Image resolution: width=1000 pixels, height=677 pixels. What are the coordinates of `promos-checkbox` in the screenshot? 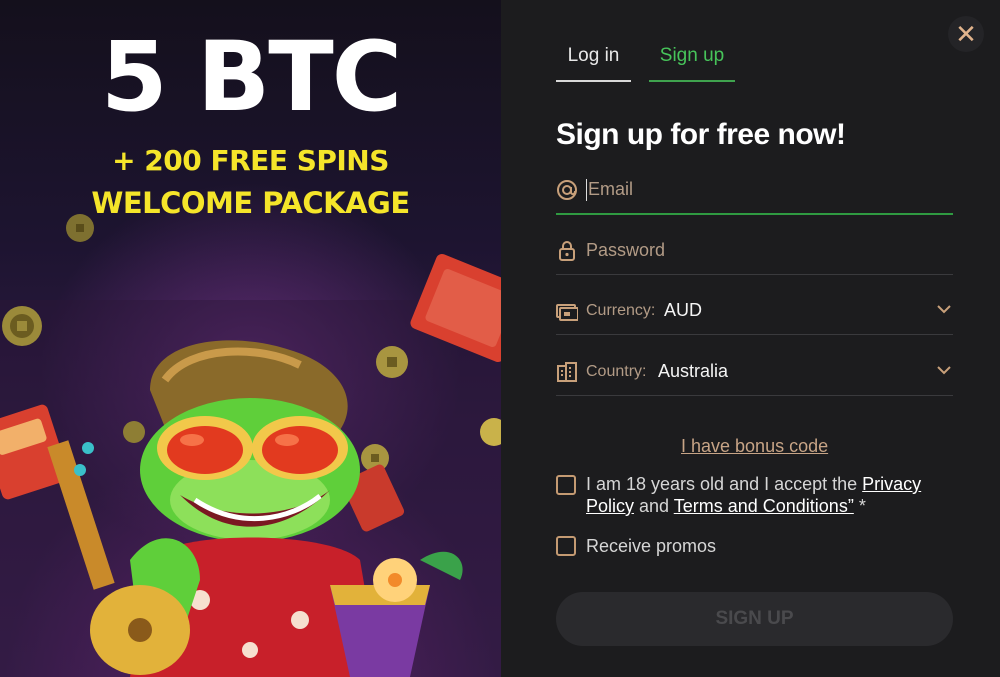 It's located at (566, 546).